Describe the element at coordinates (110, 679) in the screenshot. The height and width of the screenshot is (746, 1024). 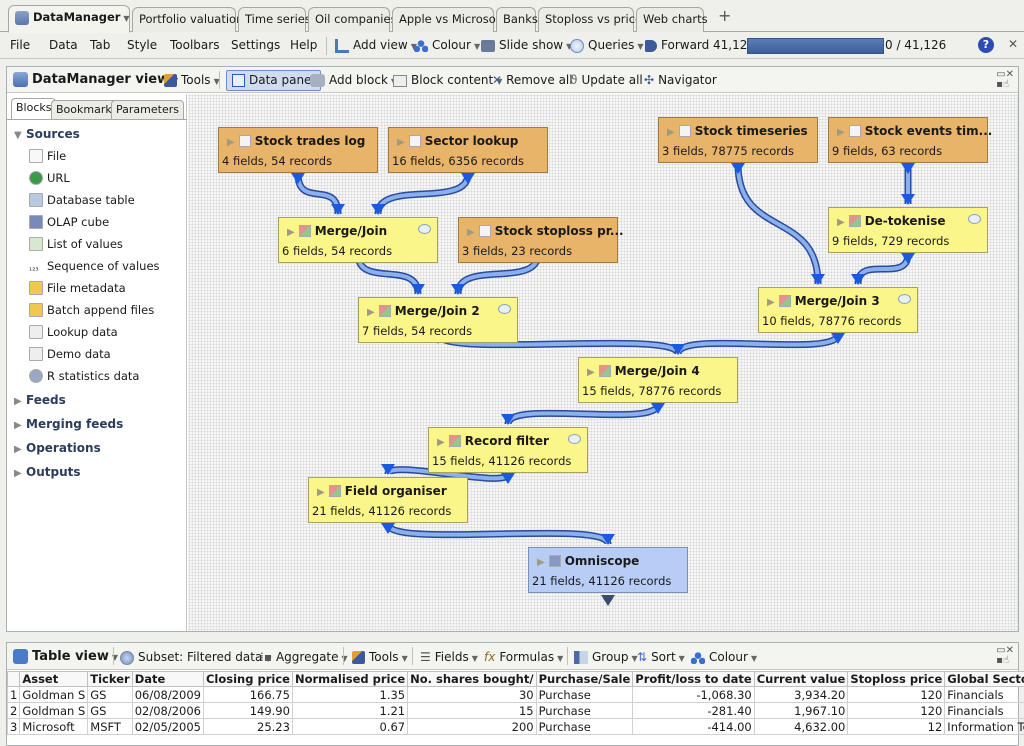
I see `column-header: Ticker` at that location.